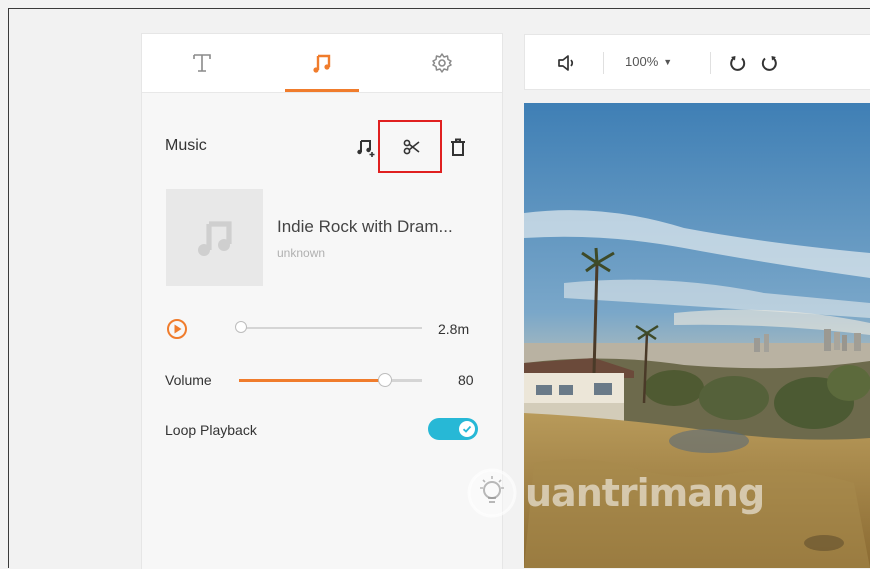  I want to click on lightbulb-logo-icon, so click(492, 493).